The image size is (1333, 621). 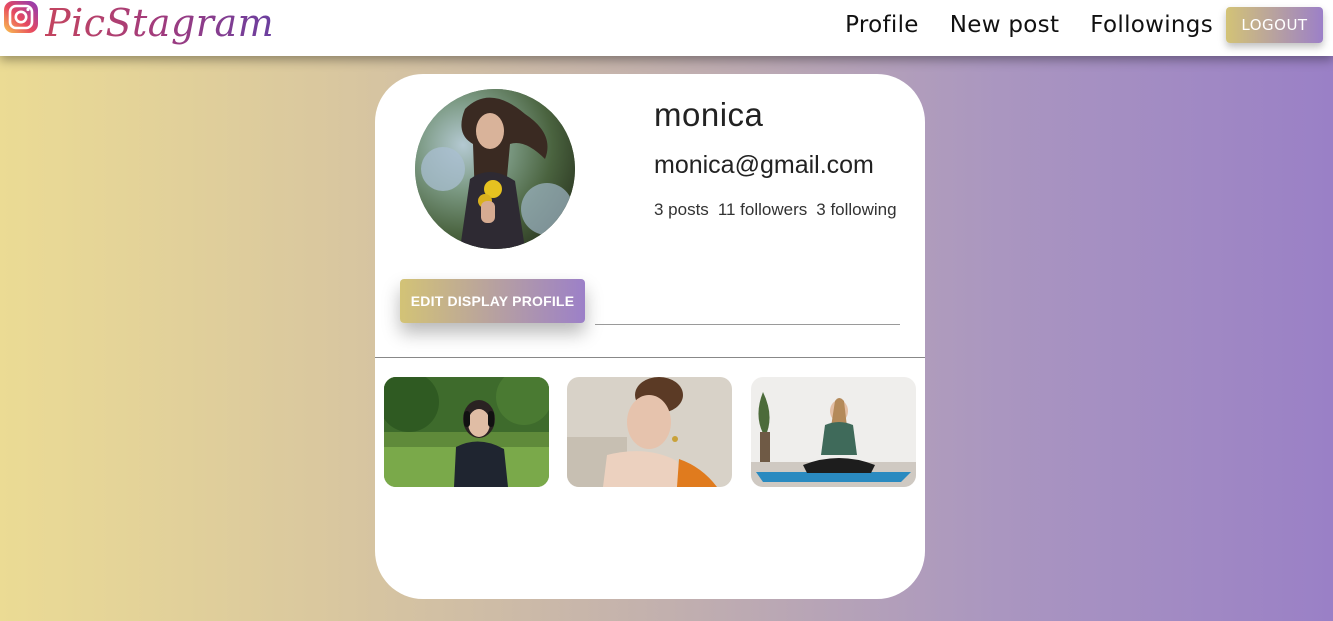 I want to click on edit-display-profile-button: EDIT DISPLAY PROFILE, so click(x=492, y=301).